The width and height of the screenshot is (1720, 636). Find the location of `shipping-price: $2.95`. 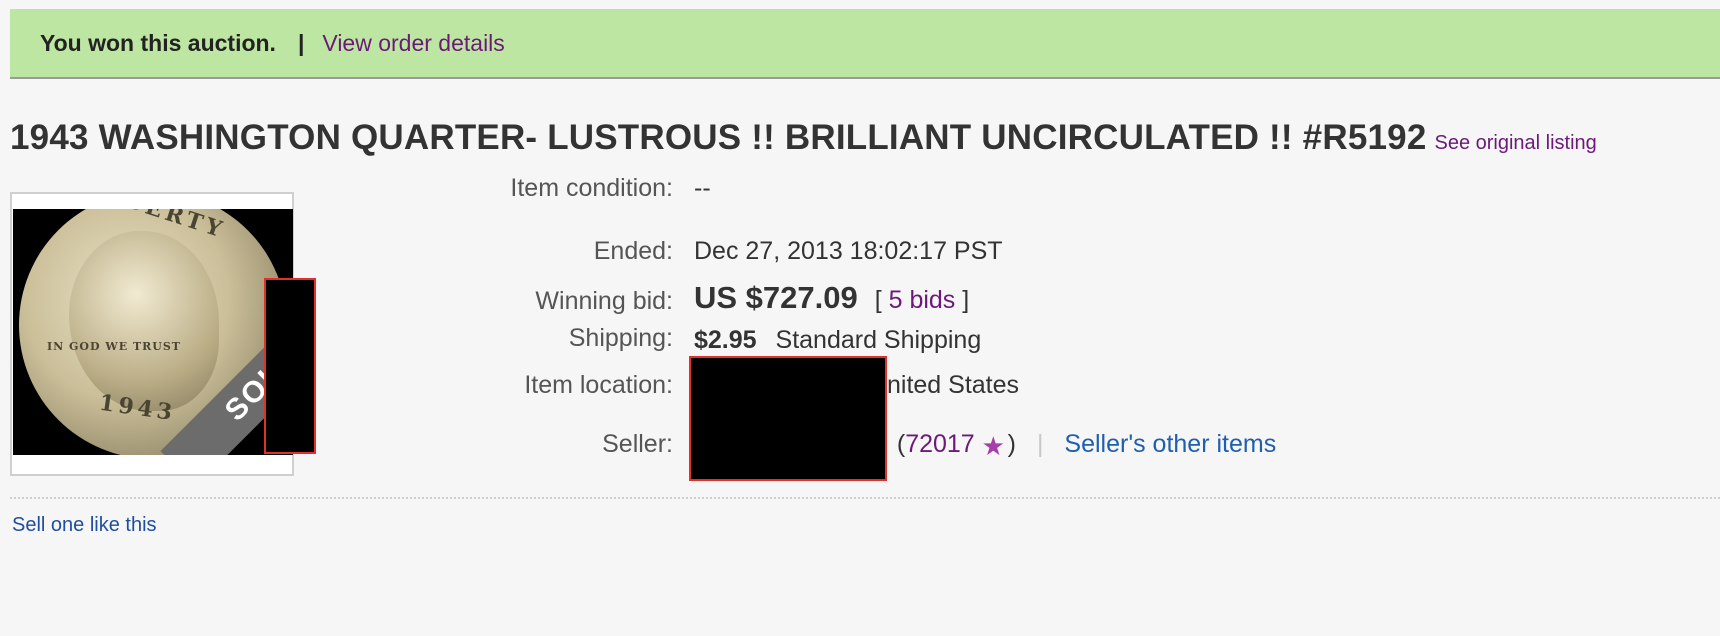

shipping-price: $2.95 is located at coordinates (725, 340).